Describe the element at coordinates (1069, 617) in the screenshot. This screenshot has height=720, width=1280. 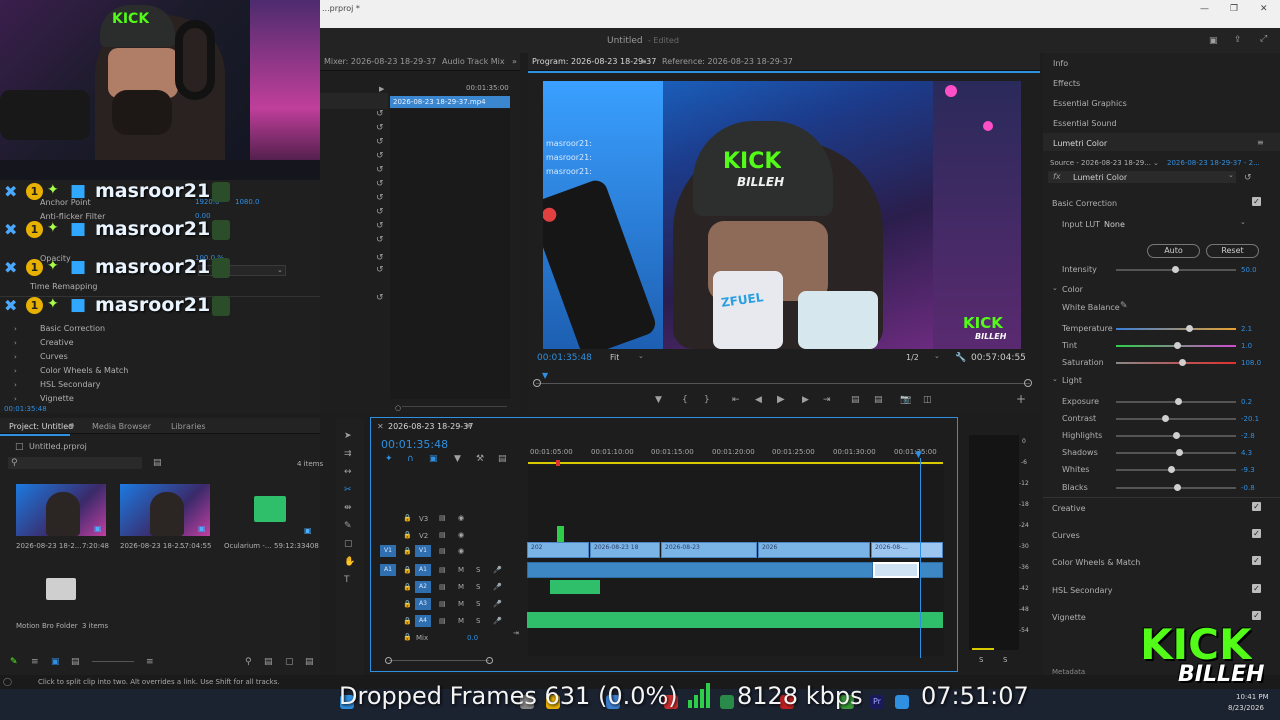
I see `section-vignette: Vignette` at that location.